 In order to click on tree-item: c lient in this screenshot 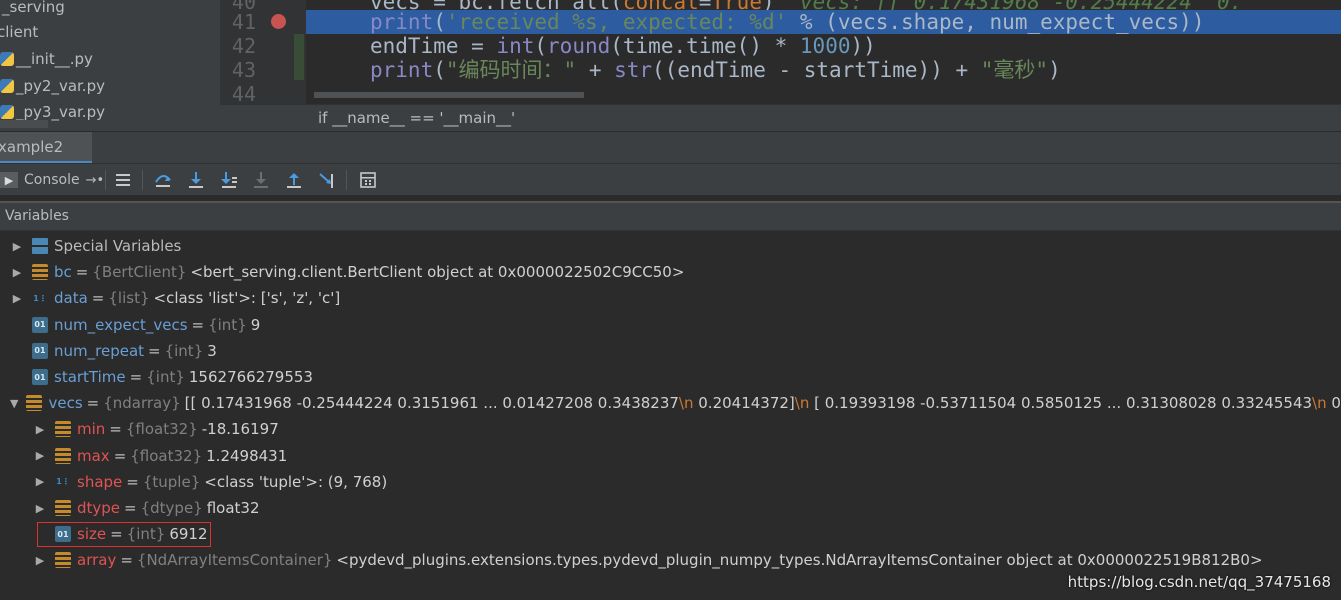, I will do `click(19, 32)`.